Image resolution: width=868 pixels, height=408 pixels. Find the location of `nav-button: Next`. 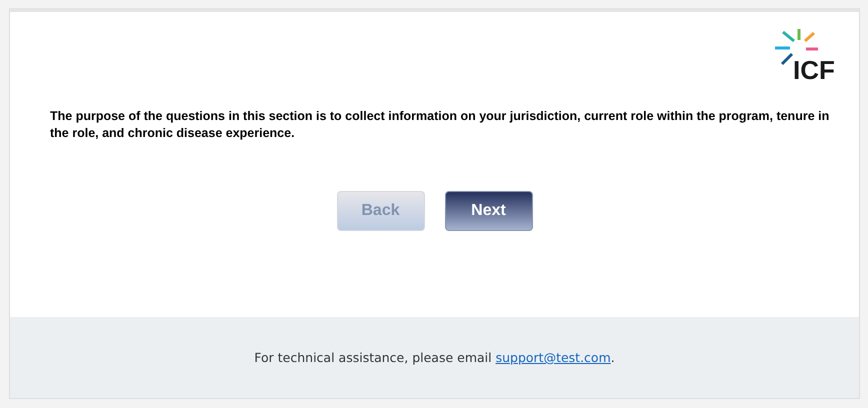

nav-button: Next is located at coordinates (488, 210).